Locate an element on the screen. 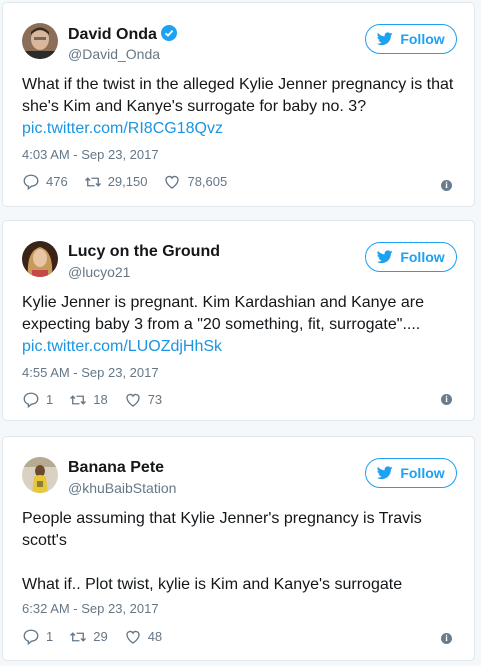 This screenshot has height=666, width=481. user-handle: @lucyo21 is located at coordinates (99, 272).